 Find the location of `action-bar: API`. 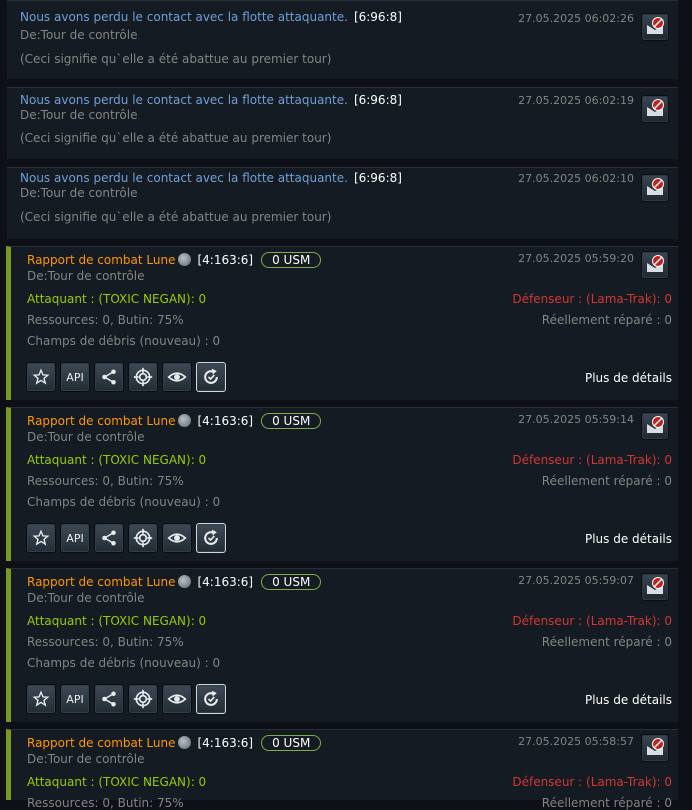

action-bar: API is located at coordinates (126, 538).